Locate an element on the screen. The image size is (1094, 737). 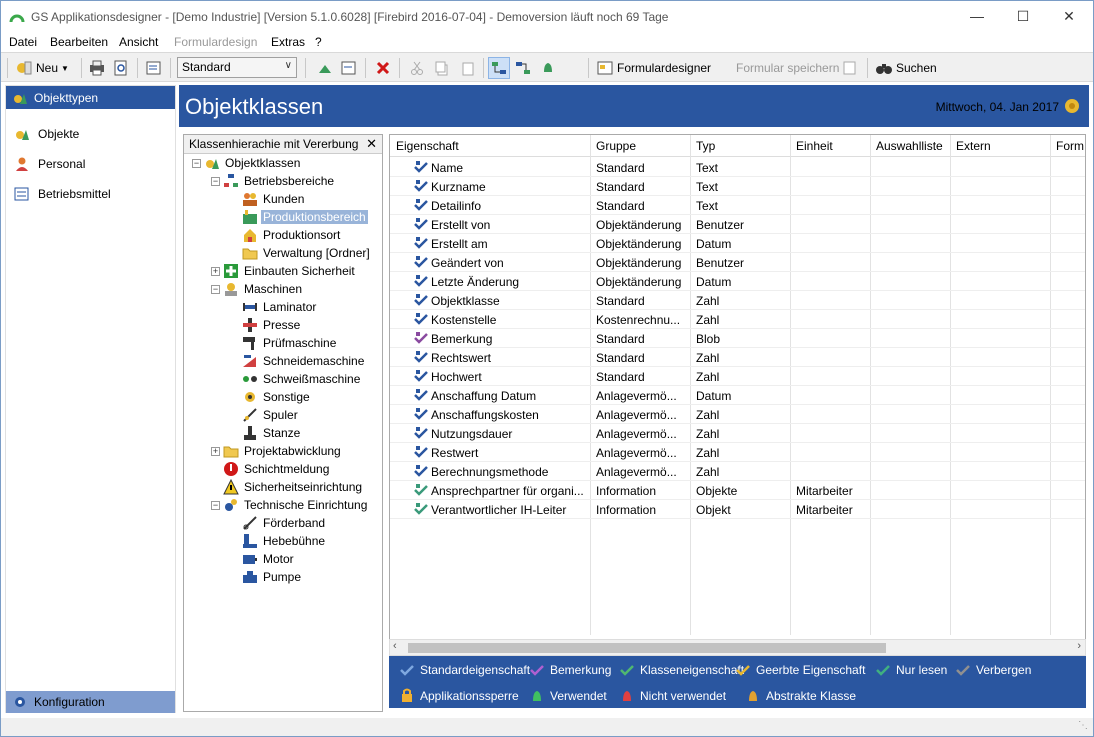
table-row: Erstellt von Objektänderung Benutzer is located at coordinates (737, 224).